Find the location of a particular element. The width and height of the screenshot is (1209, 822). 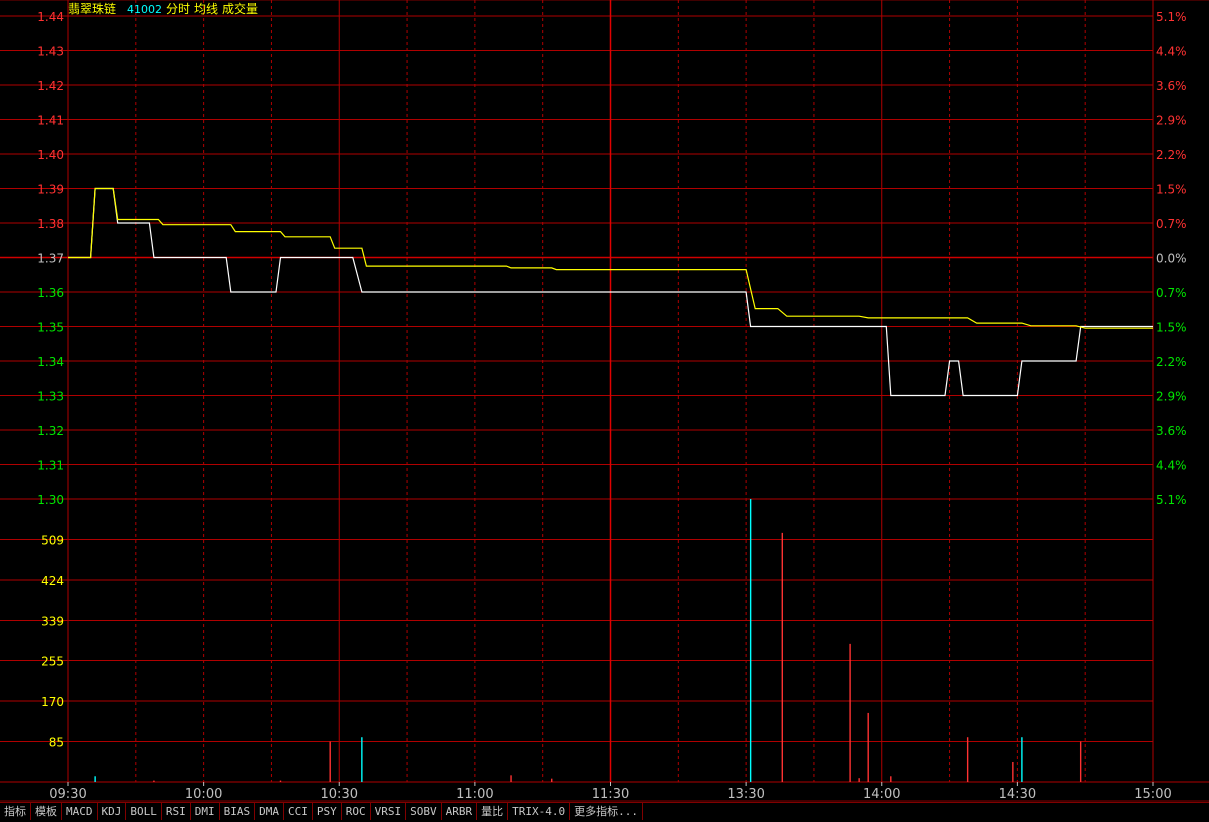

indicator-tab: ROC is located at coordinates (356, 811).